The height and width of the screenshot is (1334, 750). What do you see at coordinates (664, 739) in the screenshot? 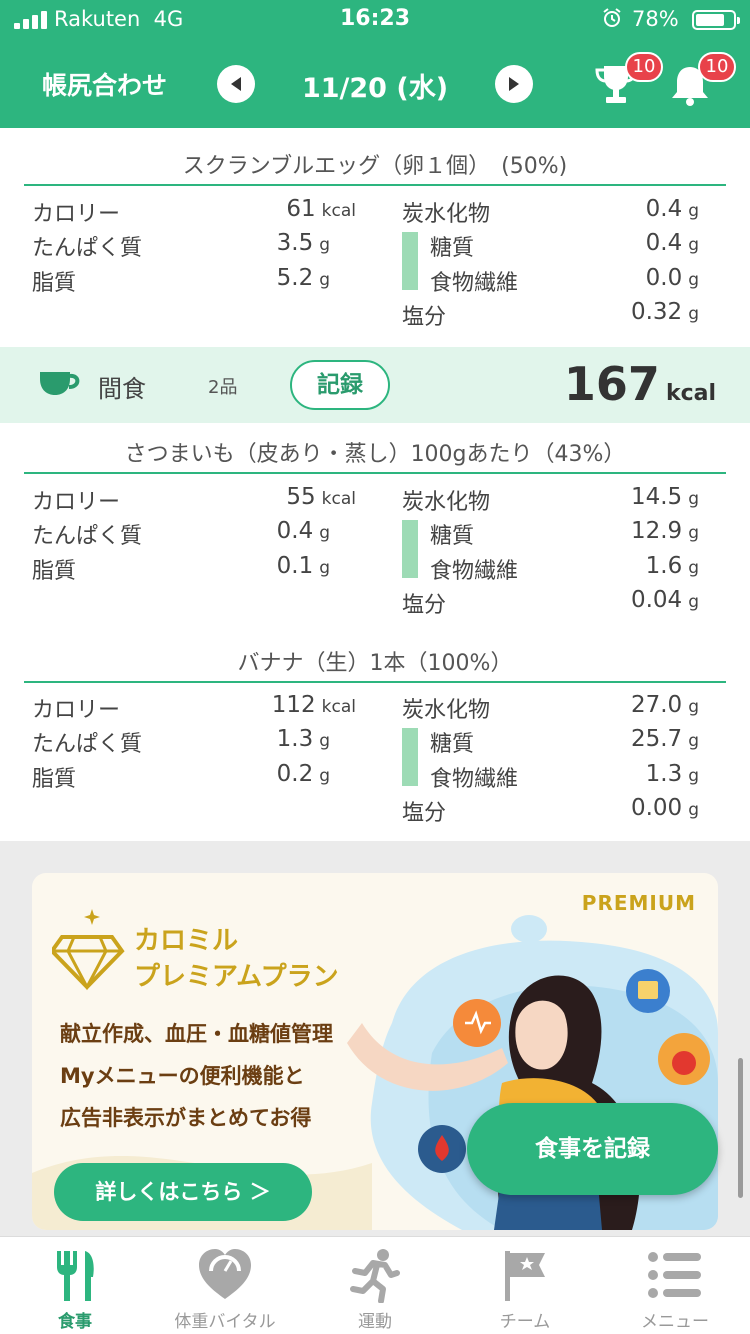
I see `sugar-value: 25.7 g` at bounding box center [664, 739].